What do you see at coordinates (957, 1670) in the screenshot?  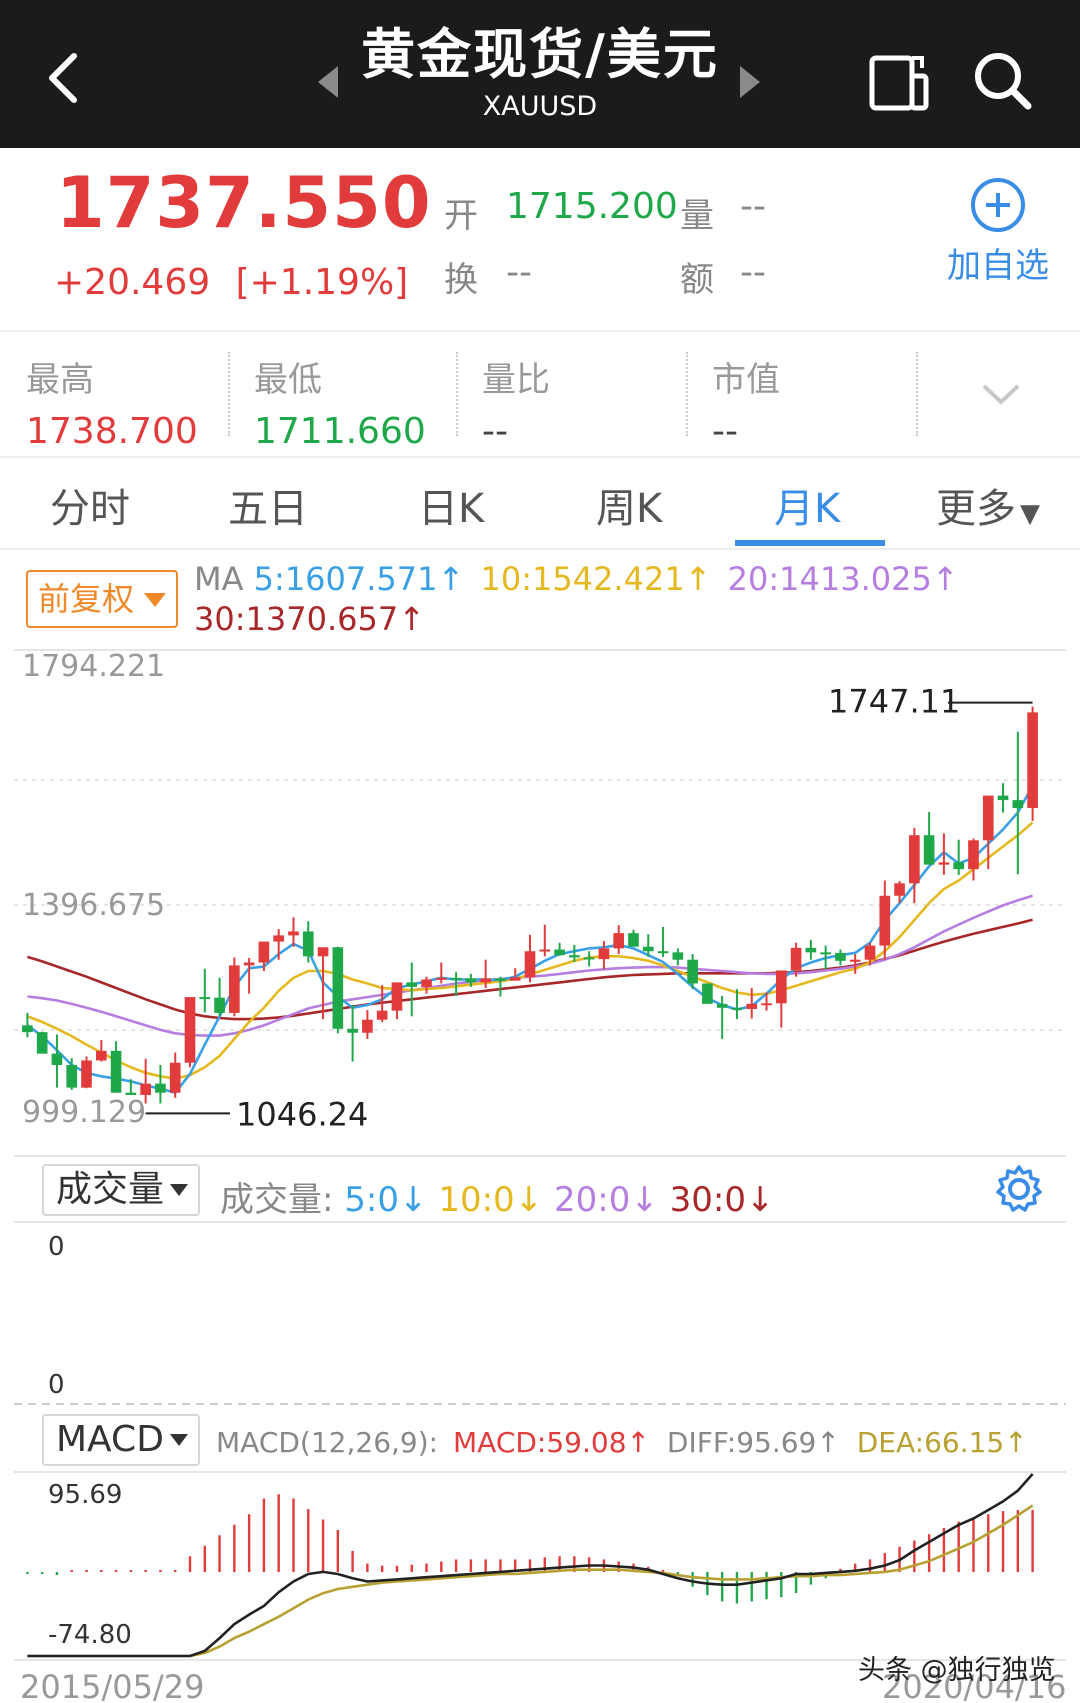 I see `watermark: 头条 @独行独览` at bounding box center [957, 1670].